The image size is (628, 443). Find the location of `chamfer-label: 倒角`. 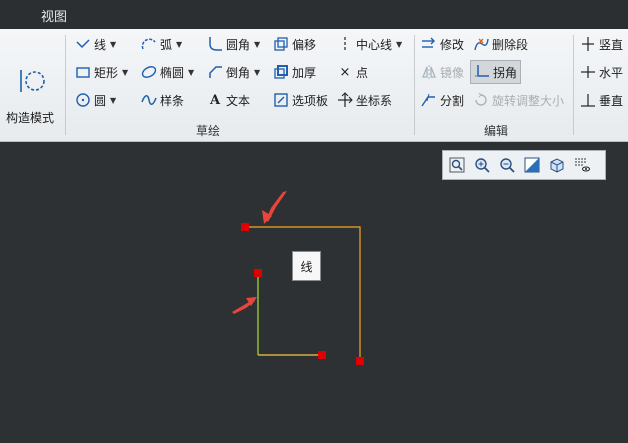

chamfer-label: 倒角 is located at coordinates (238, 72).